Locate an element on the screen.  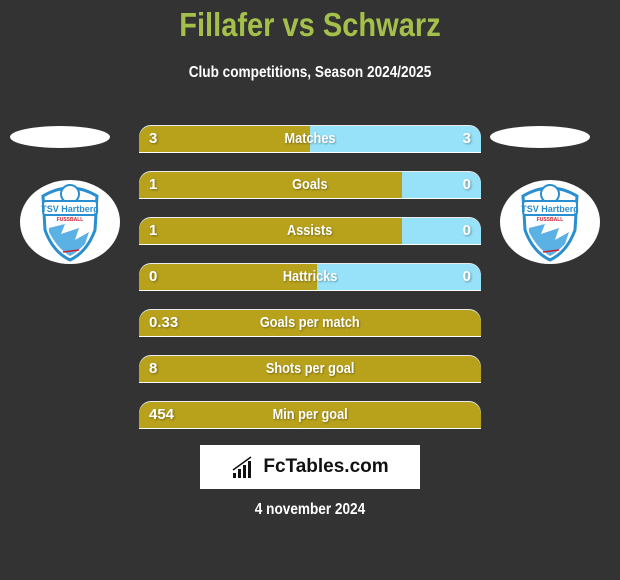
match-date: 4 november 2024 is located at coordinates (310, 509).